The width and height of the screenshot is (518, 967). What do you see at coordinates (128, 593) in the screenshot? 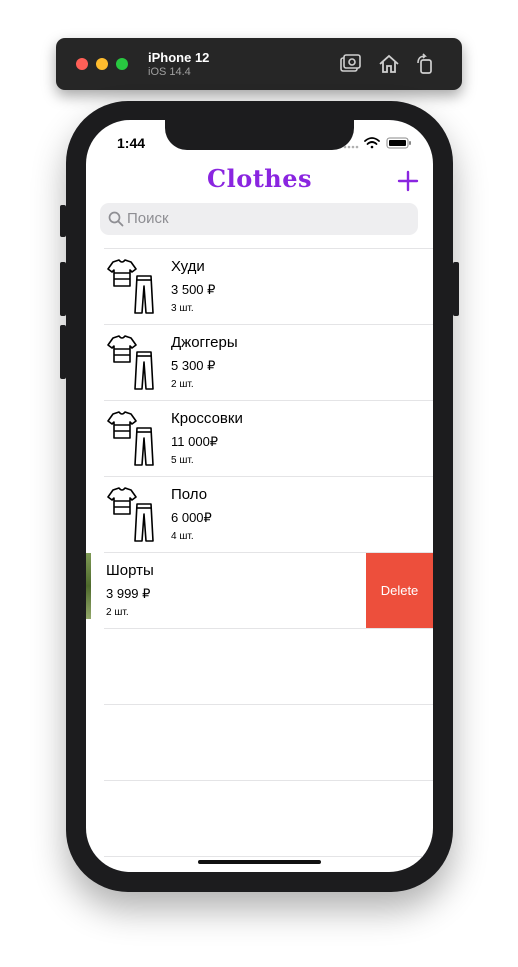
I see `item-price: 3 999 ₽` at bounding box center [128, 593].